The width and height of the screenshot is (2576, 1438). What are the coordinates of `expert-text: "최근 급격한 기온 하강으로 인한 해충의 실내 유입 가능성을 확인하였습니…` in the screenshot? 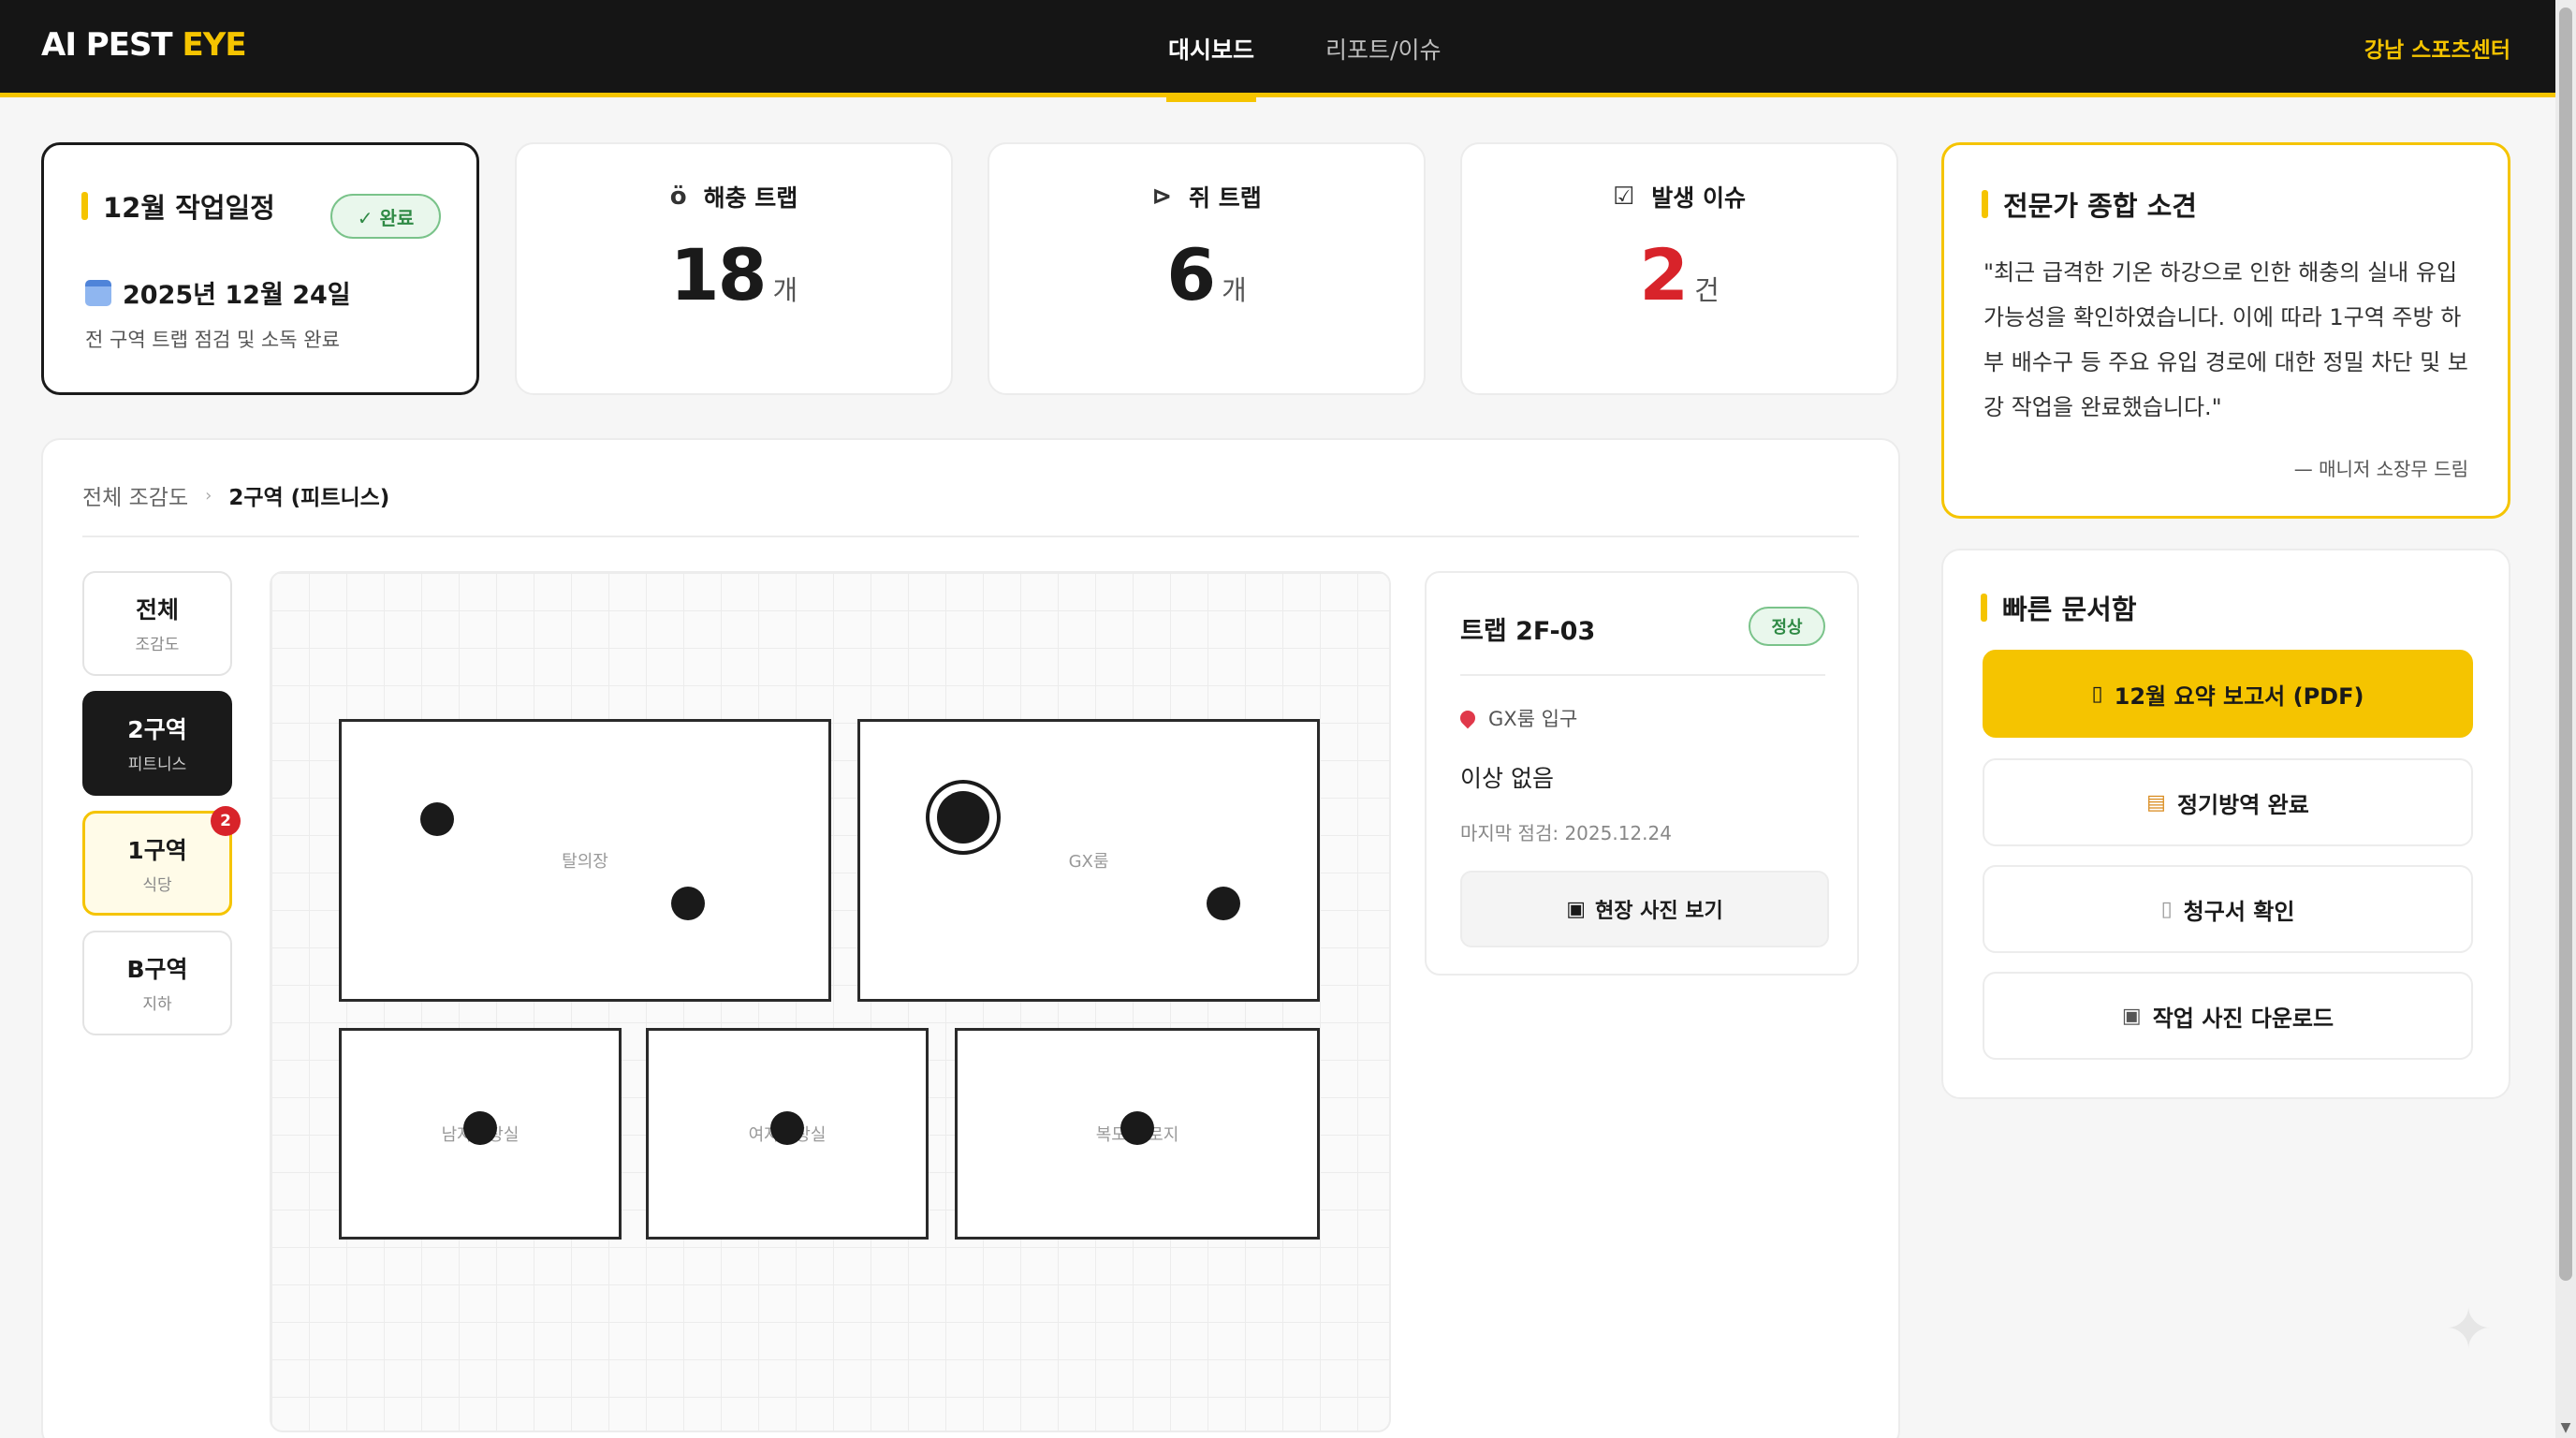 It's located at (2225, 339).